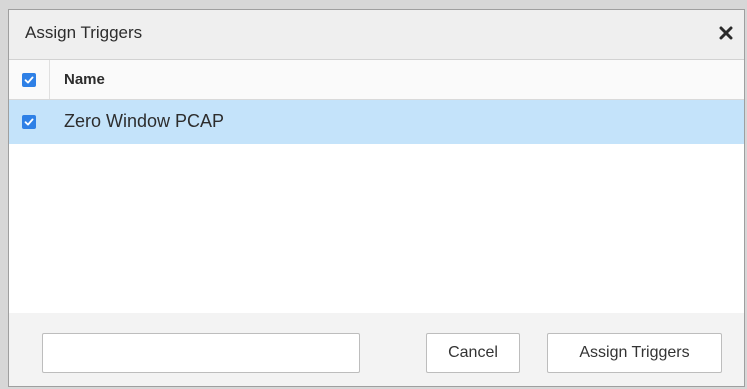  I want to click on assign-triggers-button: Assign Triggers, so click(634, 353).